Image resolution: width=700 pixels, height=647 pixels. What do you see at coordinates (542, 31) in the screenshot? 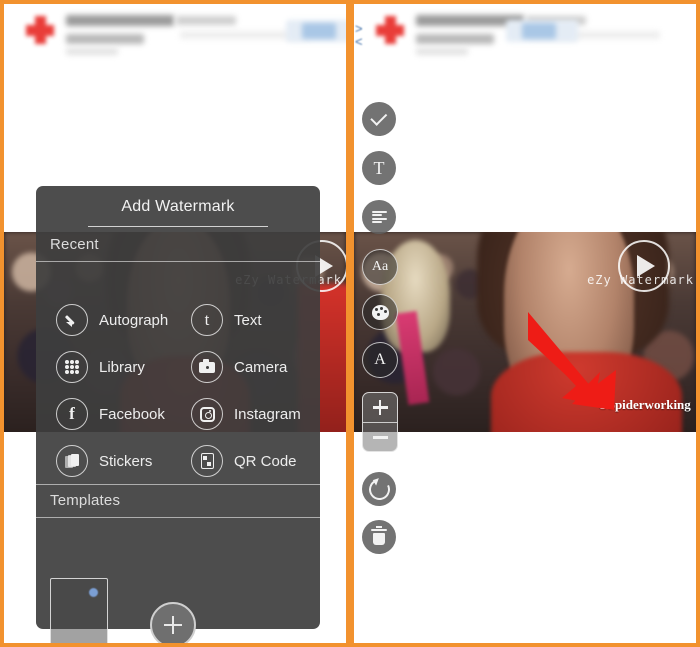
I see `right-header-action-button` at bounding box center [542, 31].